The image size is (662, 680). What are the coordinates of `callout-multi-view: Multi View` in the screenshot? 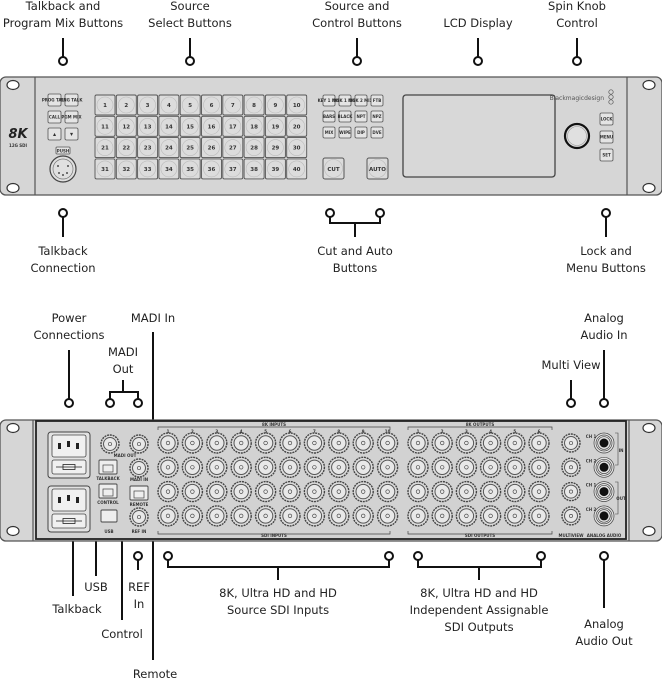 It's located at (570, 365).